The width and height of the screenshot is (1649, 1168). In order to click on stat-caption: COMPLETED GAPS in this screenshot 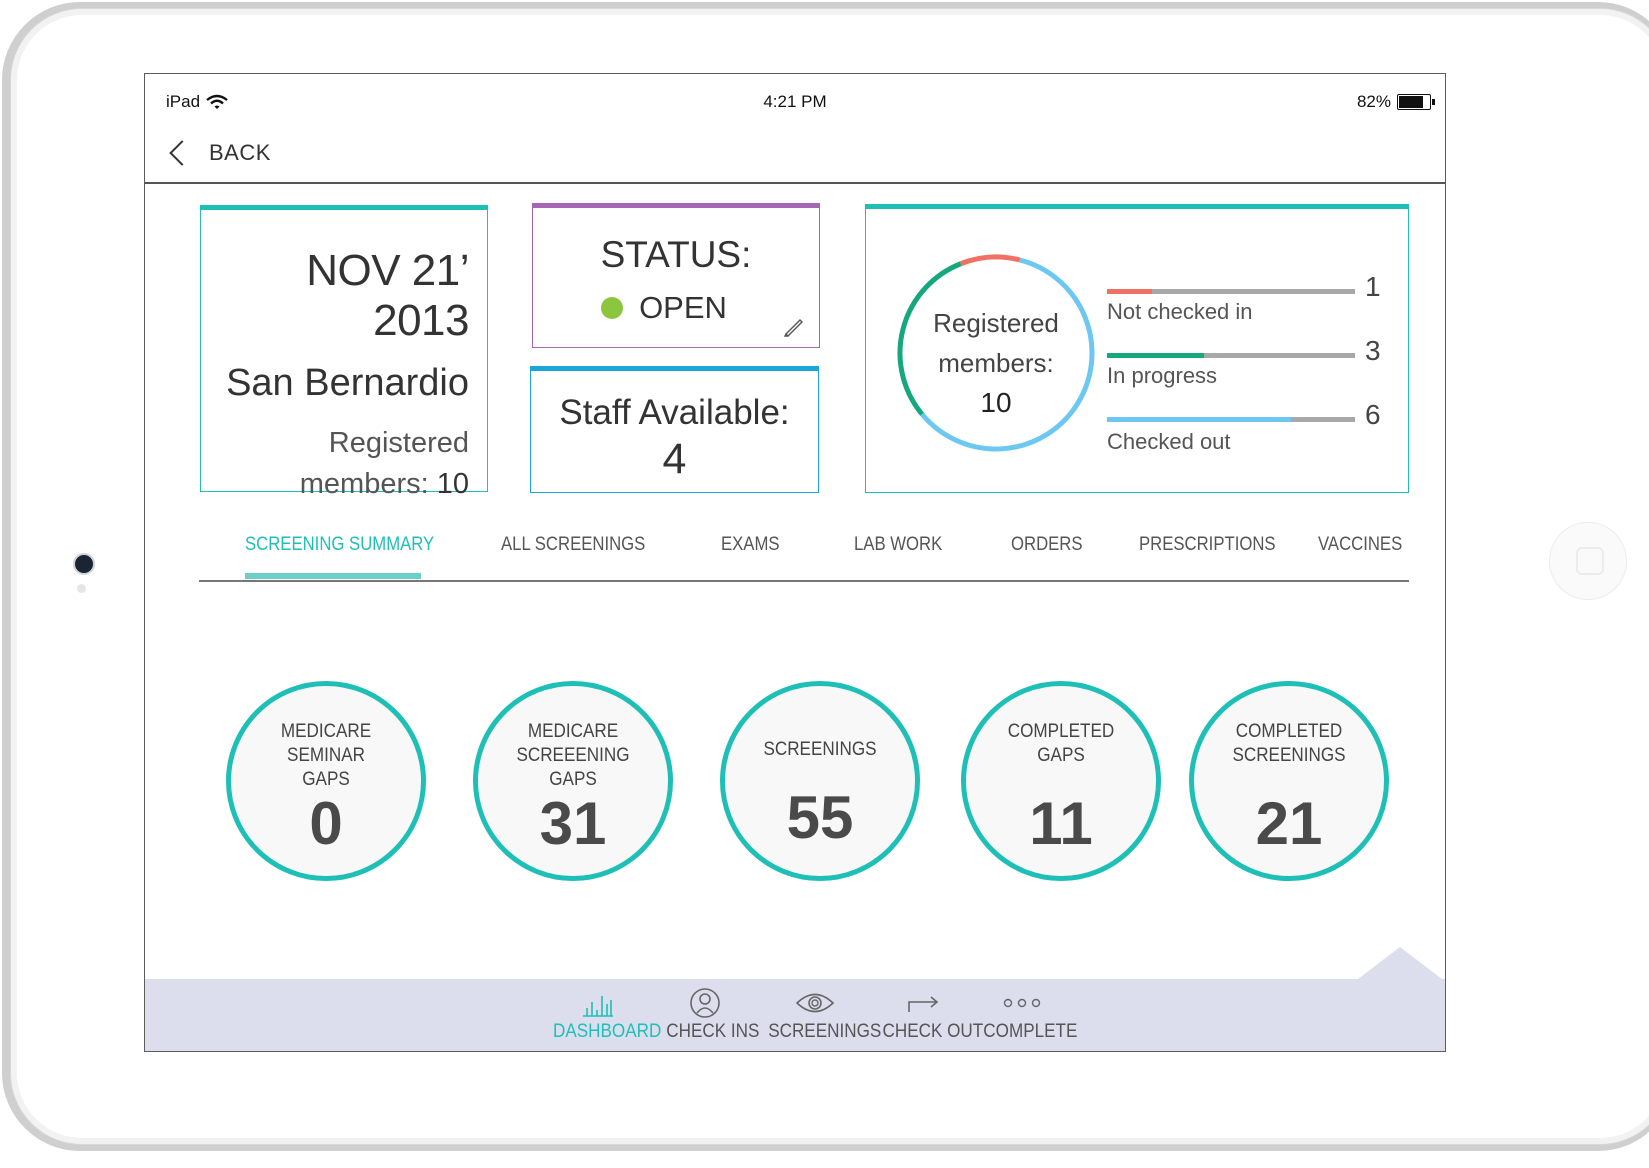, I will do `click(1061, 744)`.